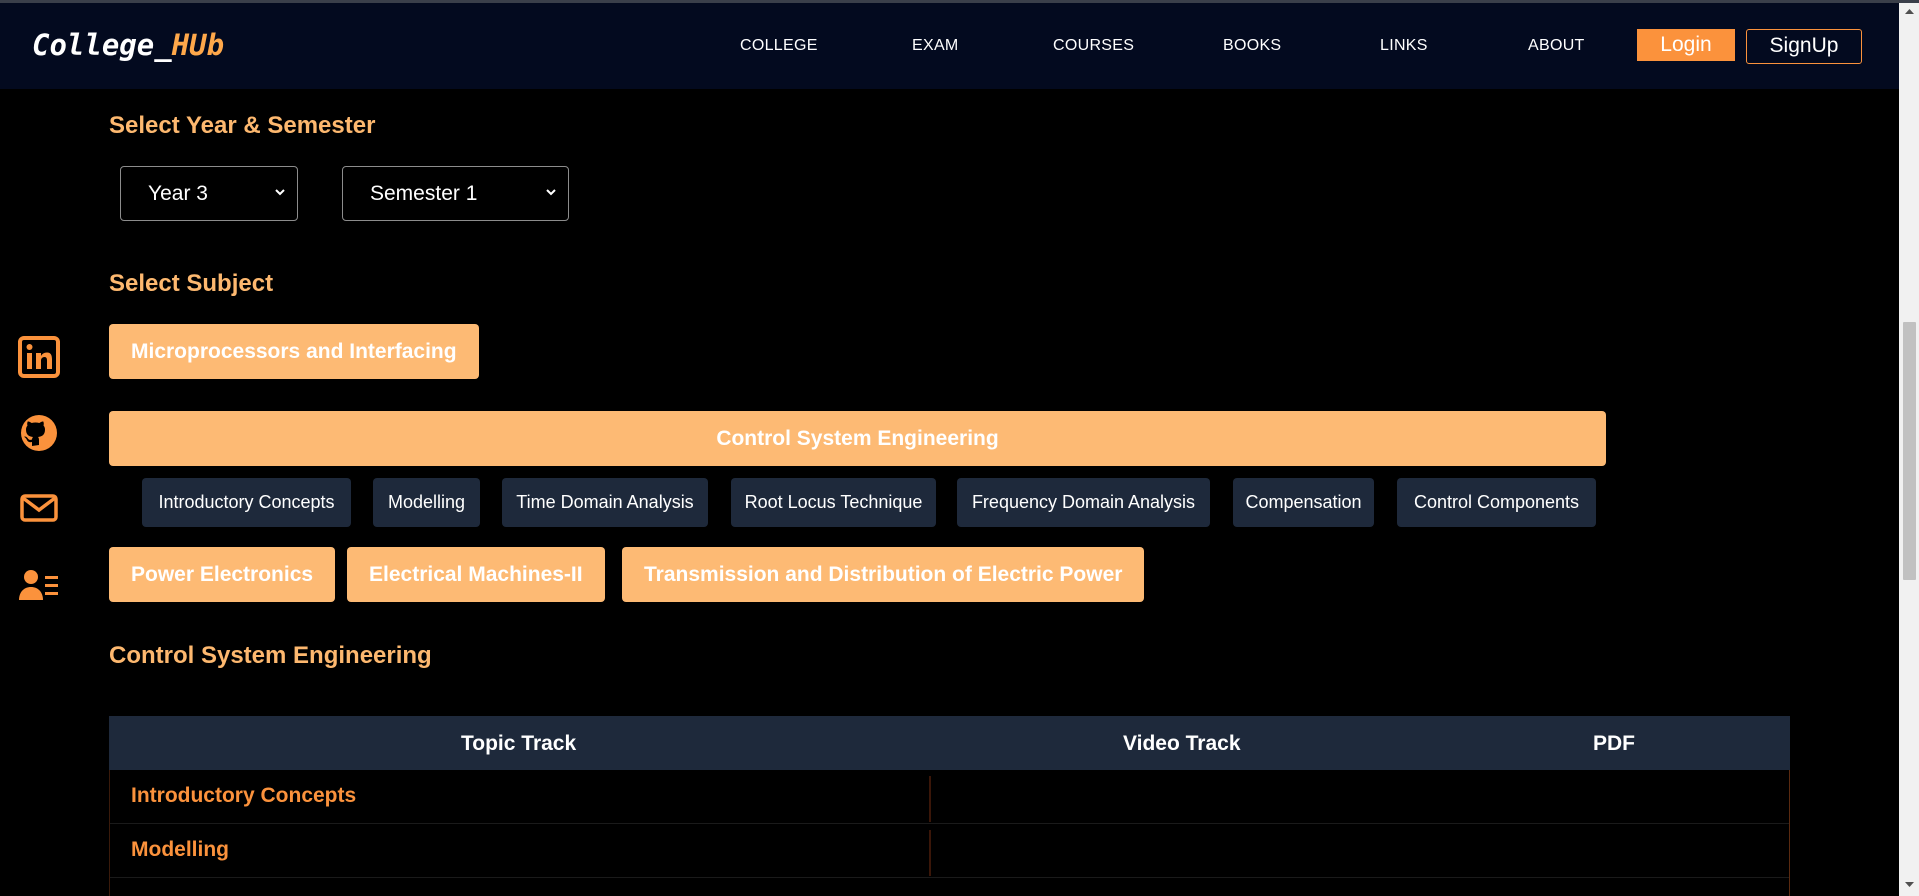  Describe the element at coordinates (39, 585) in the screenshot. I see `contact-card-icon` at that location.